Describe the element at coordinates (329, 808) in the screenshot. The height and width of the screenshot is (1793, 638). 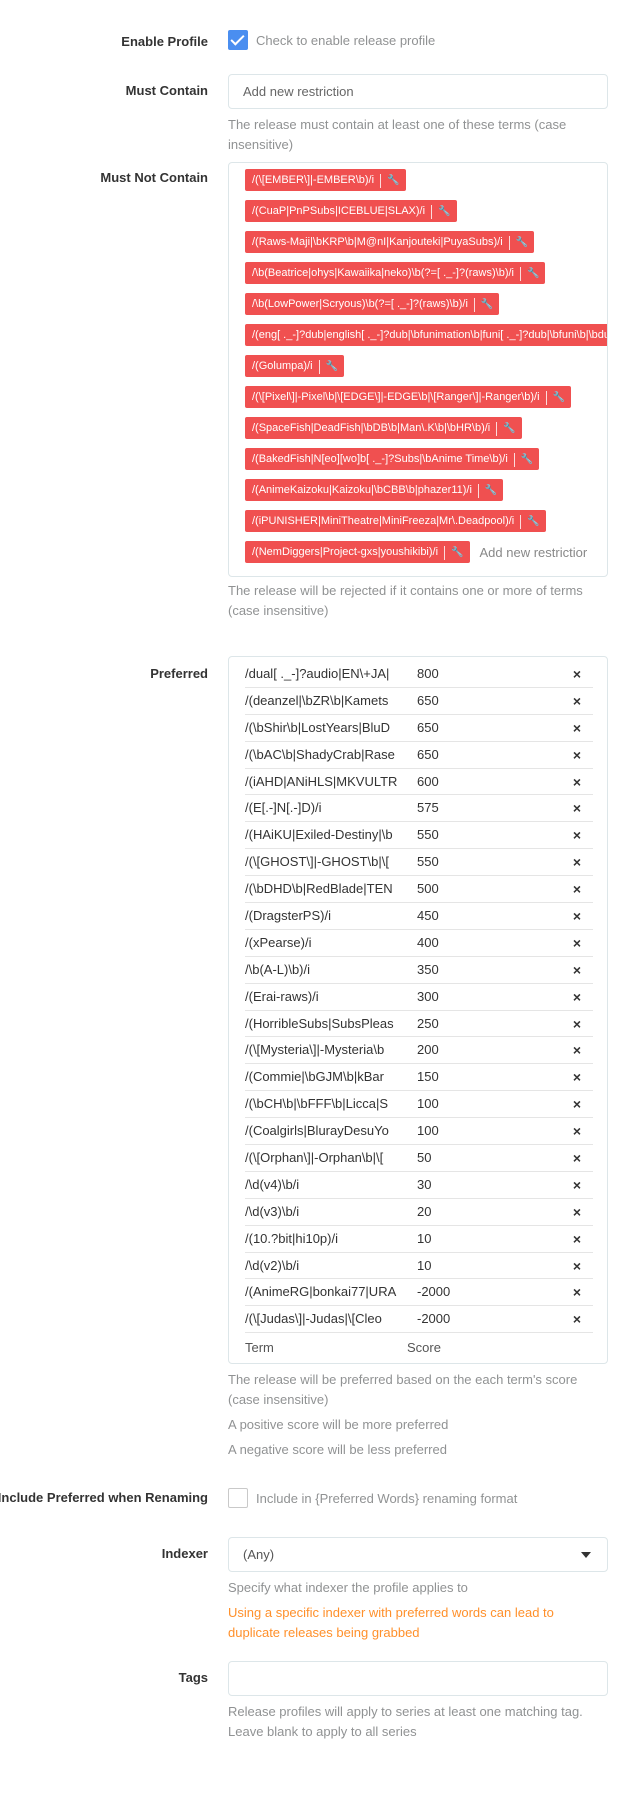
I see `preferred-term: /(E[.-]N[.-]D)/i` at that location.